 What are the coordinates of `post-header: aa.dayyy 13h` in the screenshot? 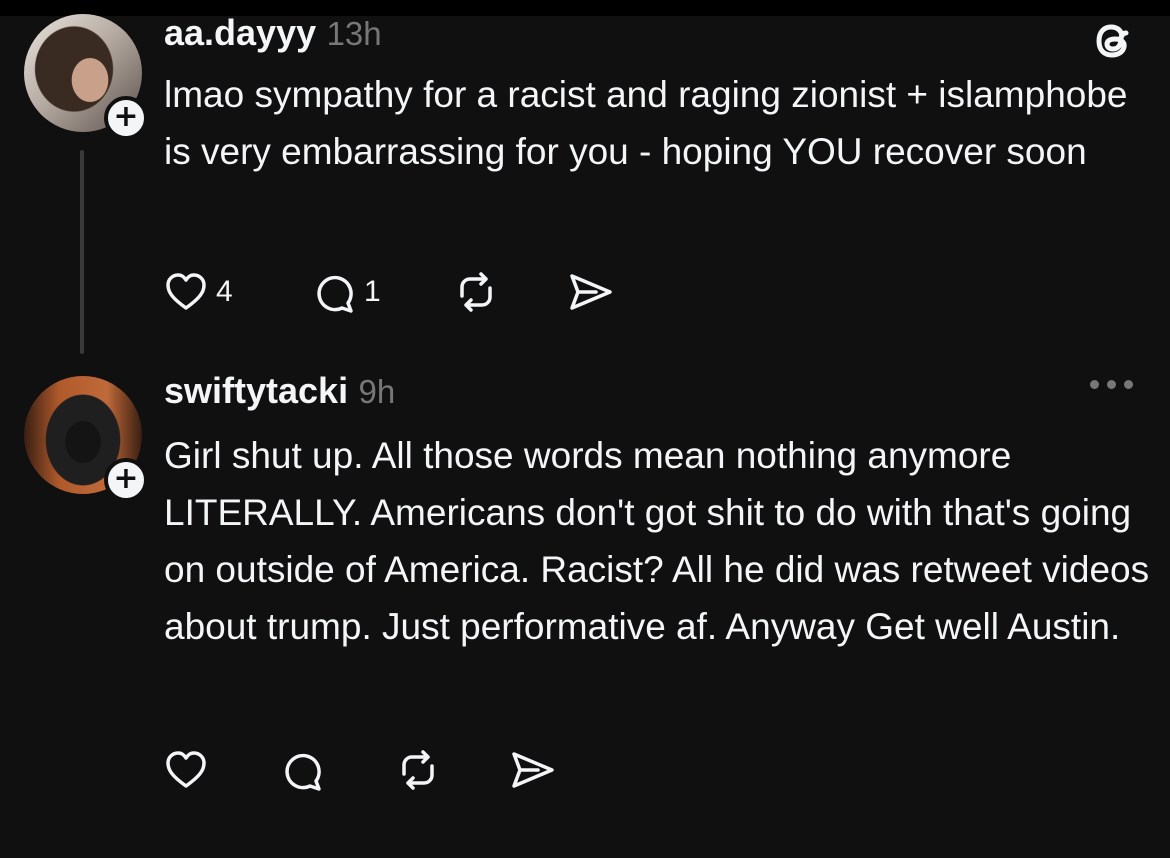 It's located at (273, 33).